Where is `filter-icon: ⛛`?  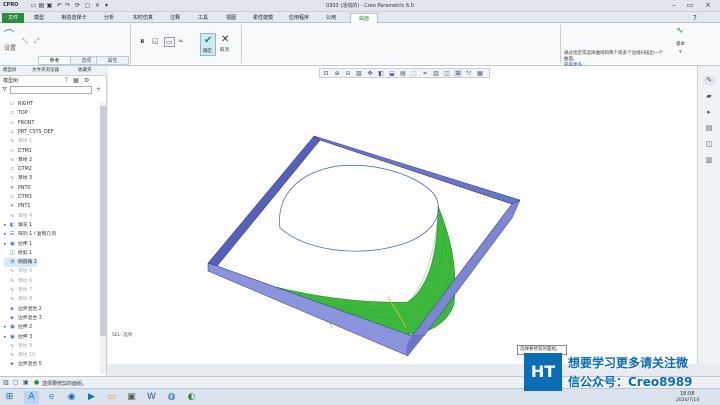
filter-icon: ⛛ is located at coordinates (4, 90).